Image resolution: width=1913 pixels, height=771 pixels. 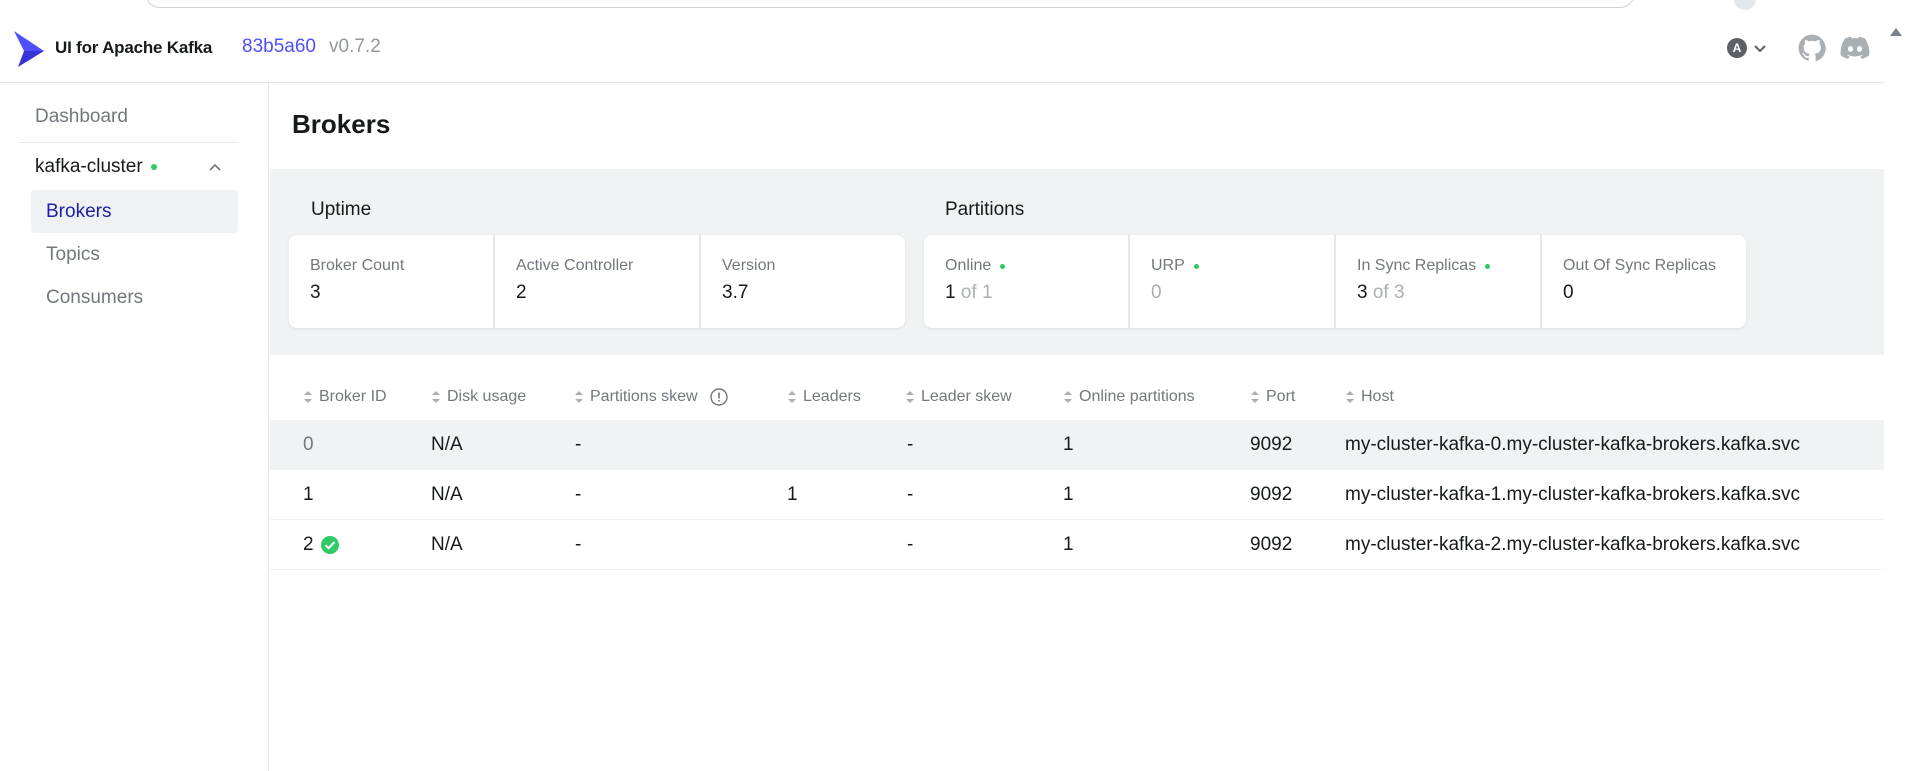 What do you see at coordinates (1369, 397) in the screenshot?
I see `column-host: Host` at bounding box center [1369, 397].